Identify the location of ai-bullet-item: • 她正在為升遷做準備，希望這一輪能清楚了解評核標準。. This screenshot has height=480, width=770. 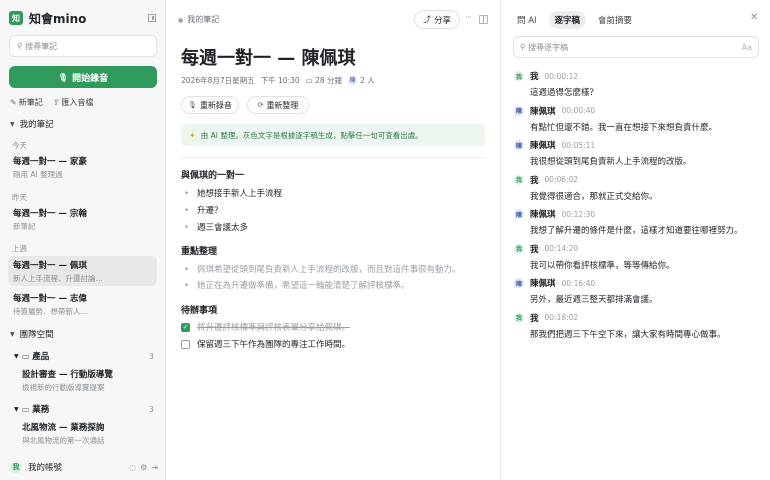
(297, 285).